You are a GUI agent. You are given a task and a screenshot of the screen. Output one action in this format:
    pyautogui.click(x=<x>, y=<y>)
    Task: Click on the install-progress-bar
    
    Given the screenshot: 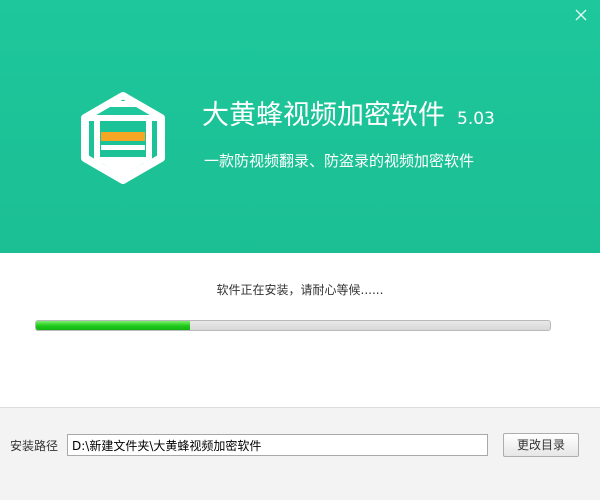 What is the action you would take?
    pyautogui.click(x=293, y=325)
    